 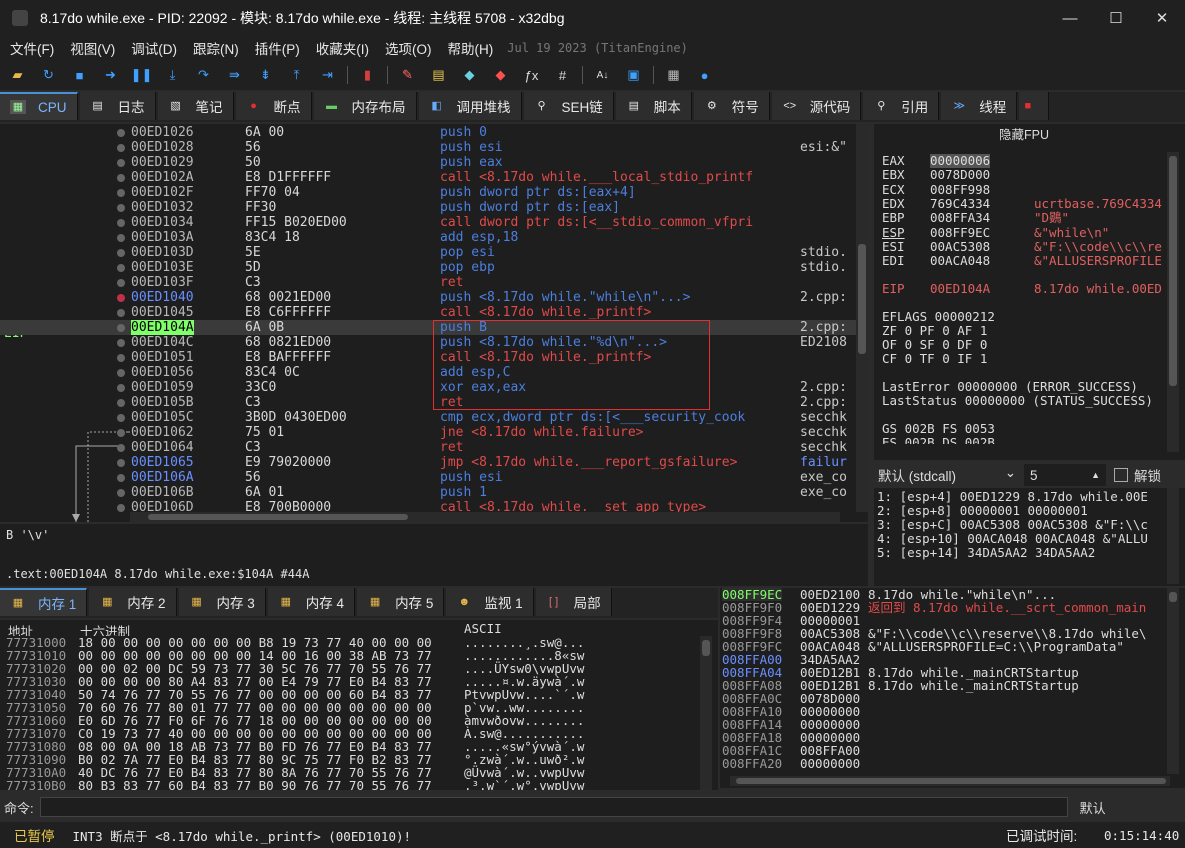 I want to click on hscroll-thumb, so click(x=951, y=781).